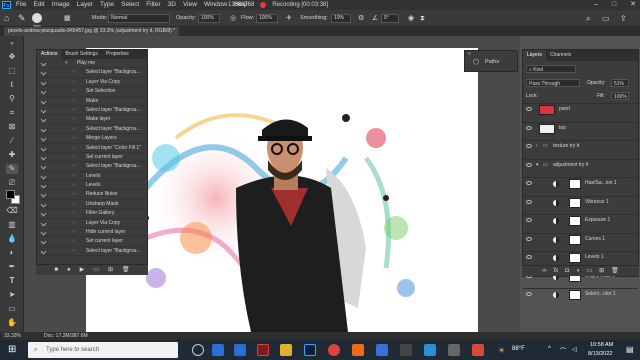  Describe the element at coordinates (56, 270) in the screenshot. I see `stop-icon: ■` at that location.